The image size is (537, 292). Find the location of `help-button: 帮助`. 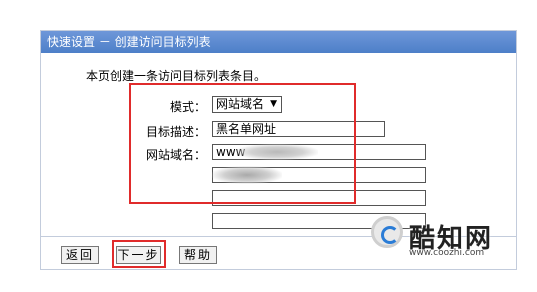

help-button: 帮助 is located at coordinates (198, 255).